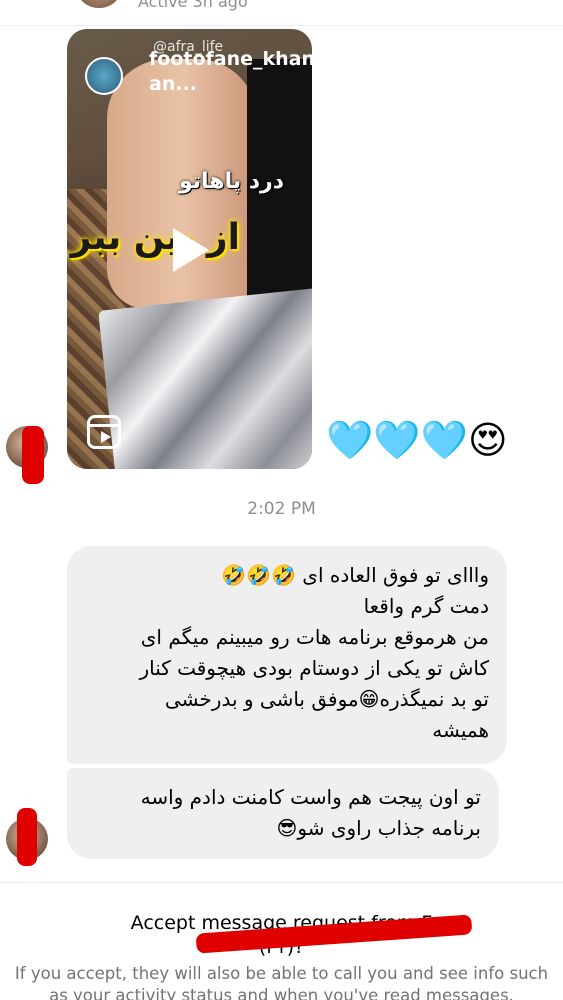 Image resolution: width=563 pixels, height=1000 pixels. What do you see at coordinates (104, 76) in the screenshot?
I see `reel-author-avatar` at bounding box center [104, 76].